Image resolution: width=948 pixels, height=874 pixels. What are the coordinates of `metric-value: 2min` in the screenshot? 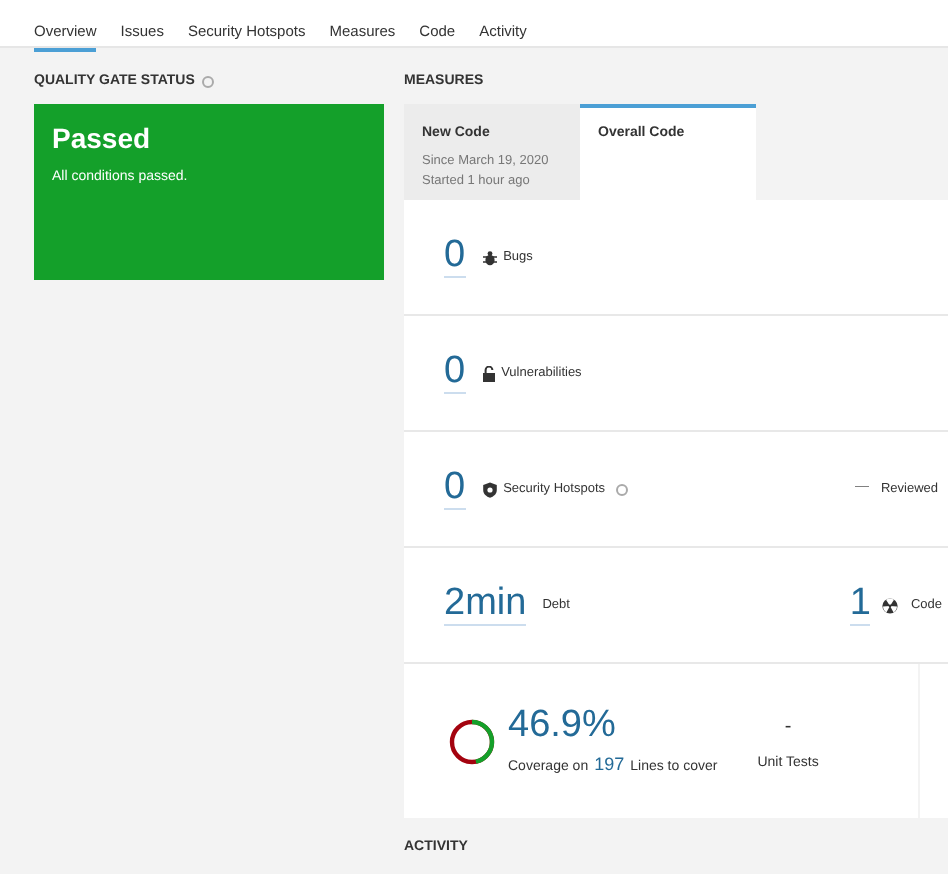 It's located at (485, 605).